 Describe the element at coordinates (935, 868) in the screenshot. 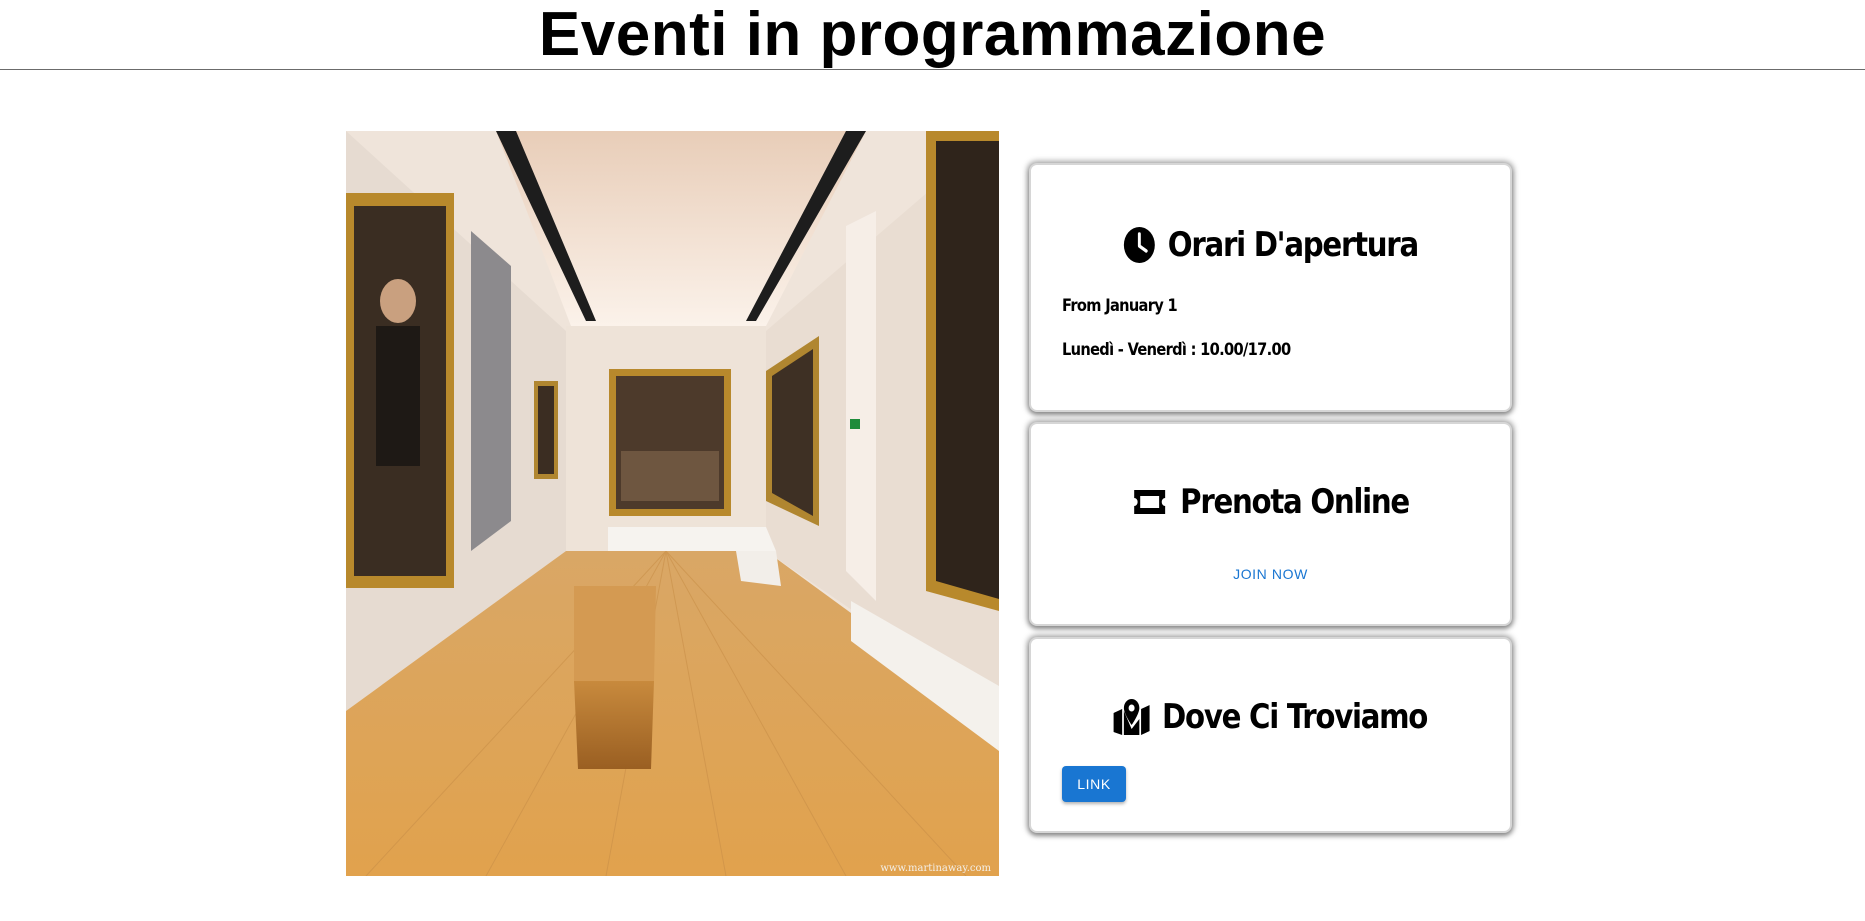

I see `photo-watermark: www.martinaway.com` at that location.